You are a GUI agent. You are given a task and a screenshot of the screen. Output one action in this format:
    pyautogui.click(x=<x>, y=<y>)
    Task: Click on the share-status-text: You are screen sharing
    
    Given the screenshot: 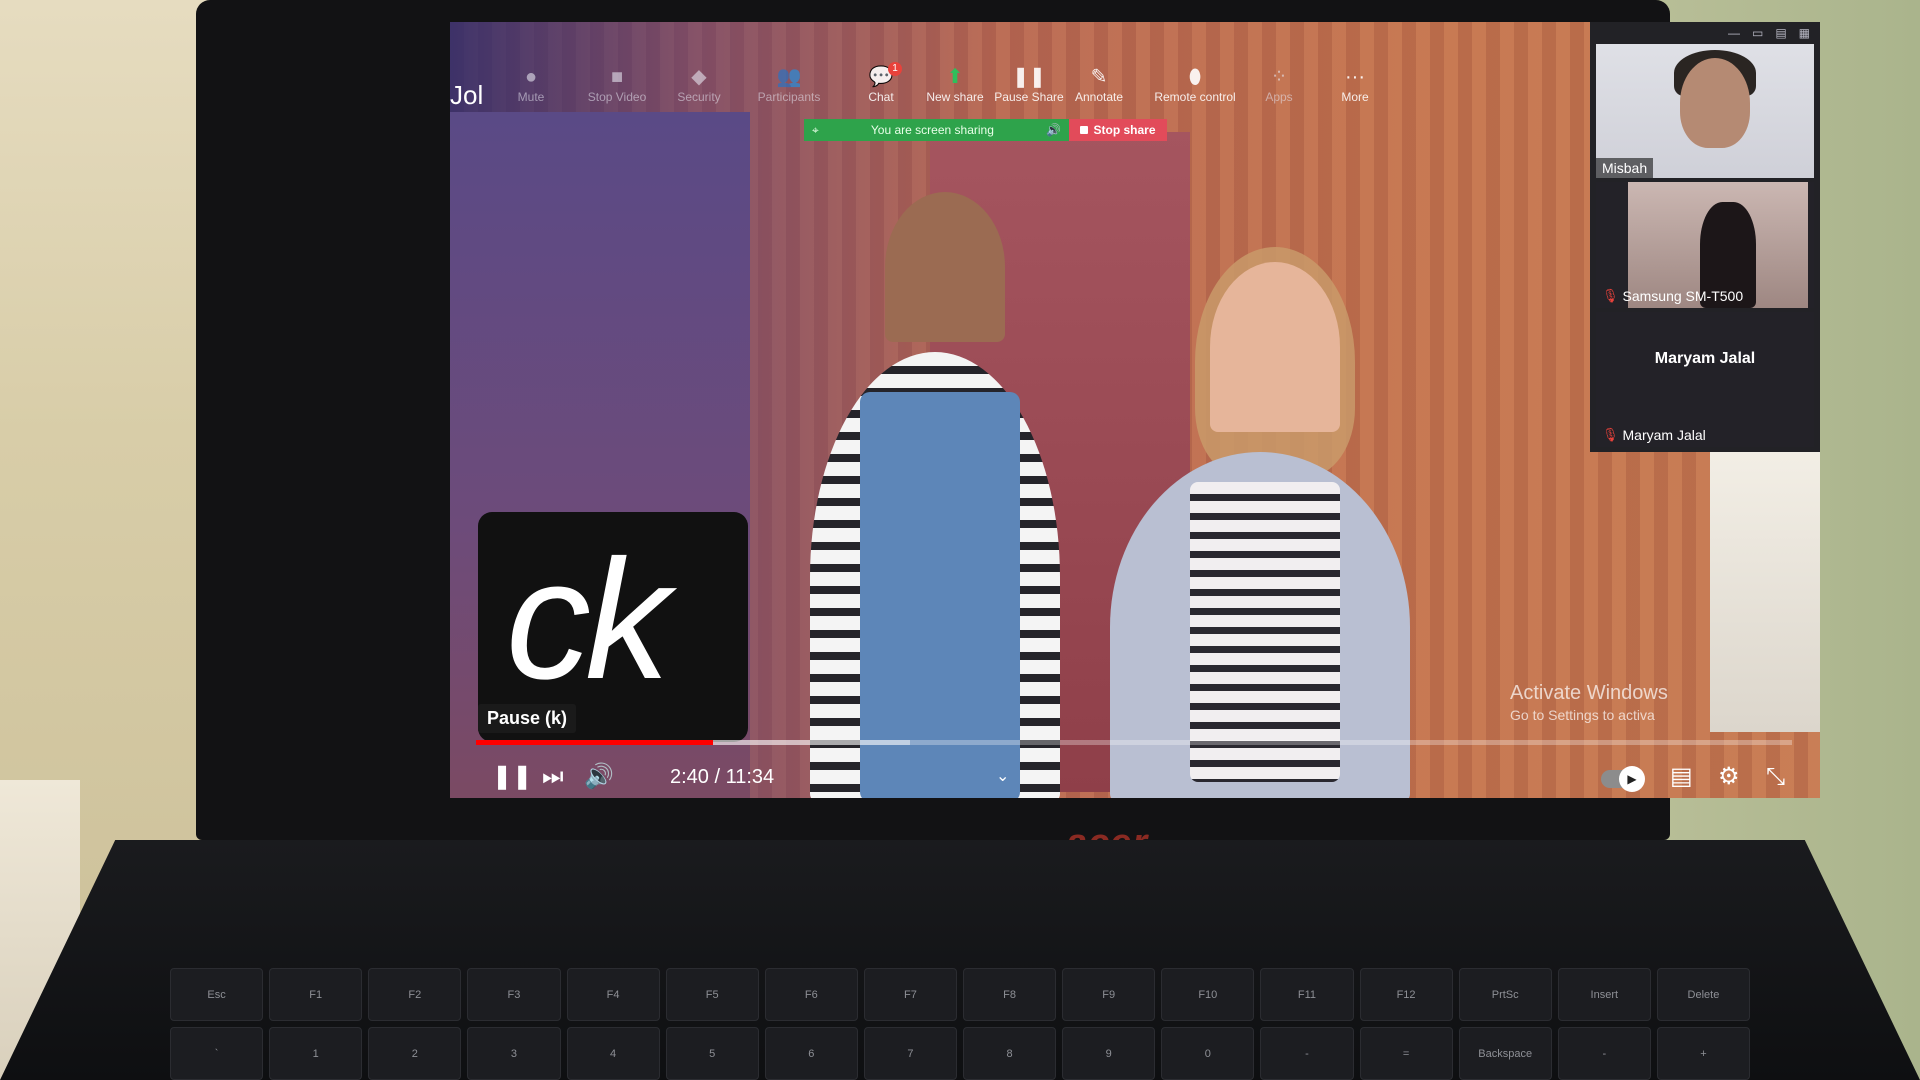 What is the action you would take?
    pyautogui.click(x=932, y=130)
    